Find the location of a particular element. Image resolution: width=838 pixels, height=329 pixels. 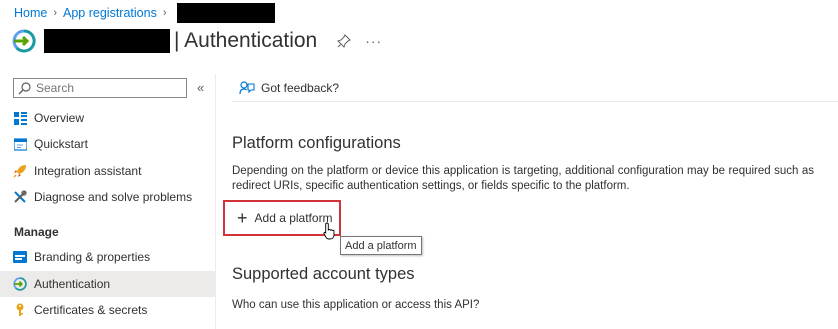

rocket-icon is located at coordinates (20, 171).